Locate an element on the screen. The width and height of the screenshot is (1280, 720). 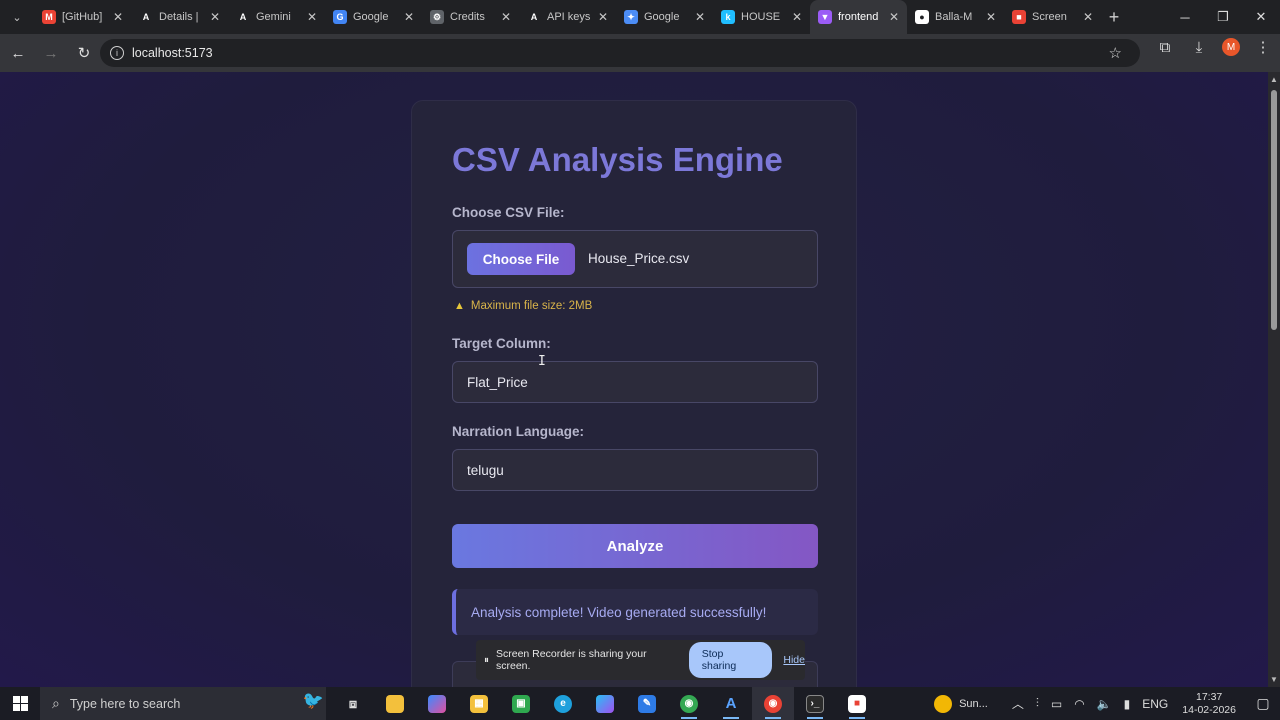
back-button: ← is located at coordinates (18, 53).